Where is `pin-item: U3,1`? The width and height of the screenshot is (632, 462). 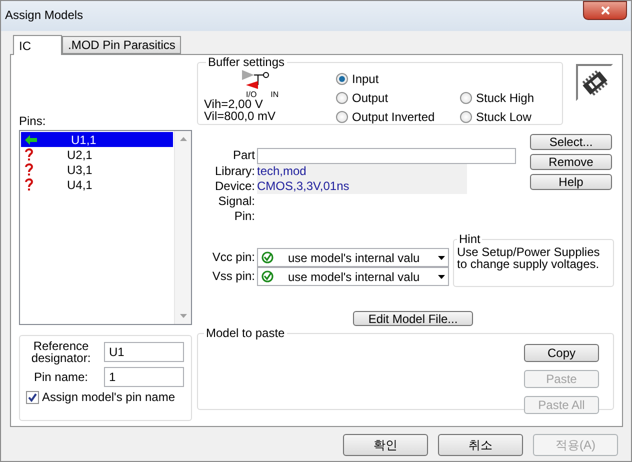 pin-item: U3,1 is located at coordinates (97, 169).